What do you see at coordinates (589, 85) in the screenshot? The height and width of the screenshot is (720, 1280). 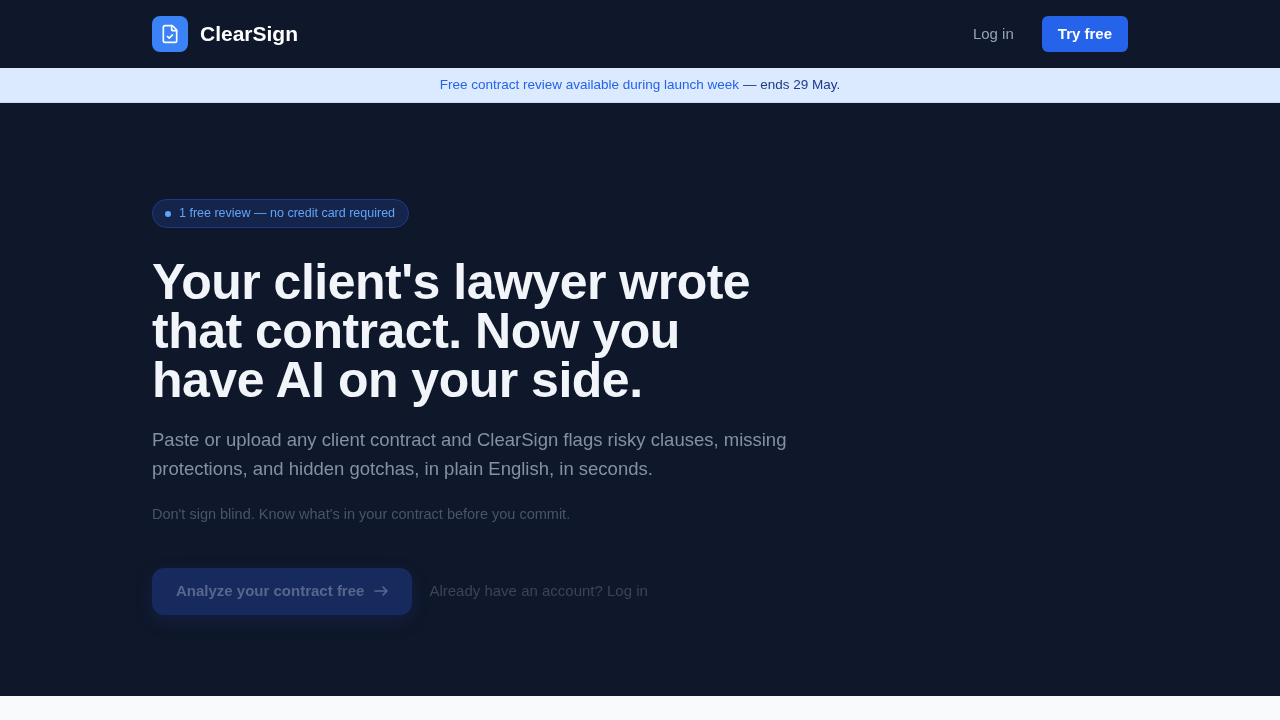 I see `announcement-link: Free contract review available during launch week` at bounding box center [589, 85].